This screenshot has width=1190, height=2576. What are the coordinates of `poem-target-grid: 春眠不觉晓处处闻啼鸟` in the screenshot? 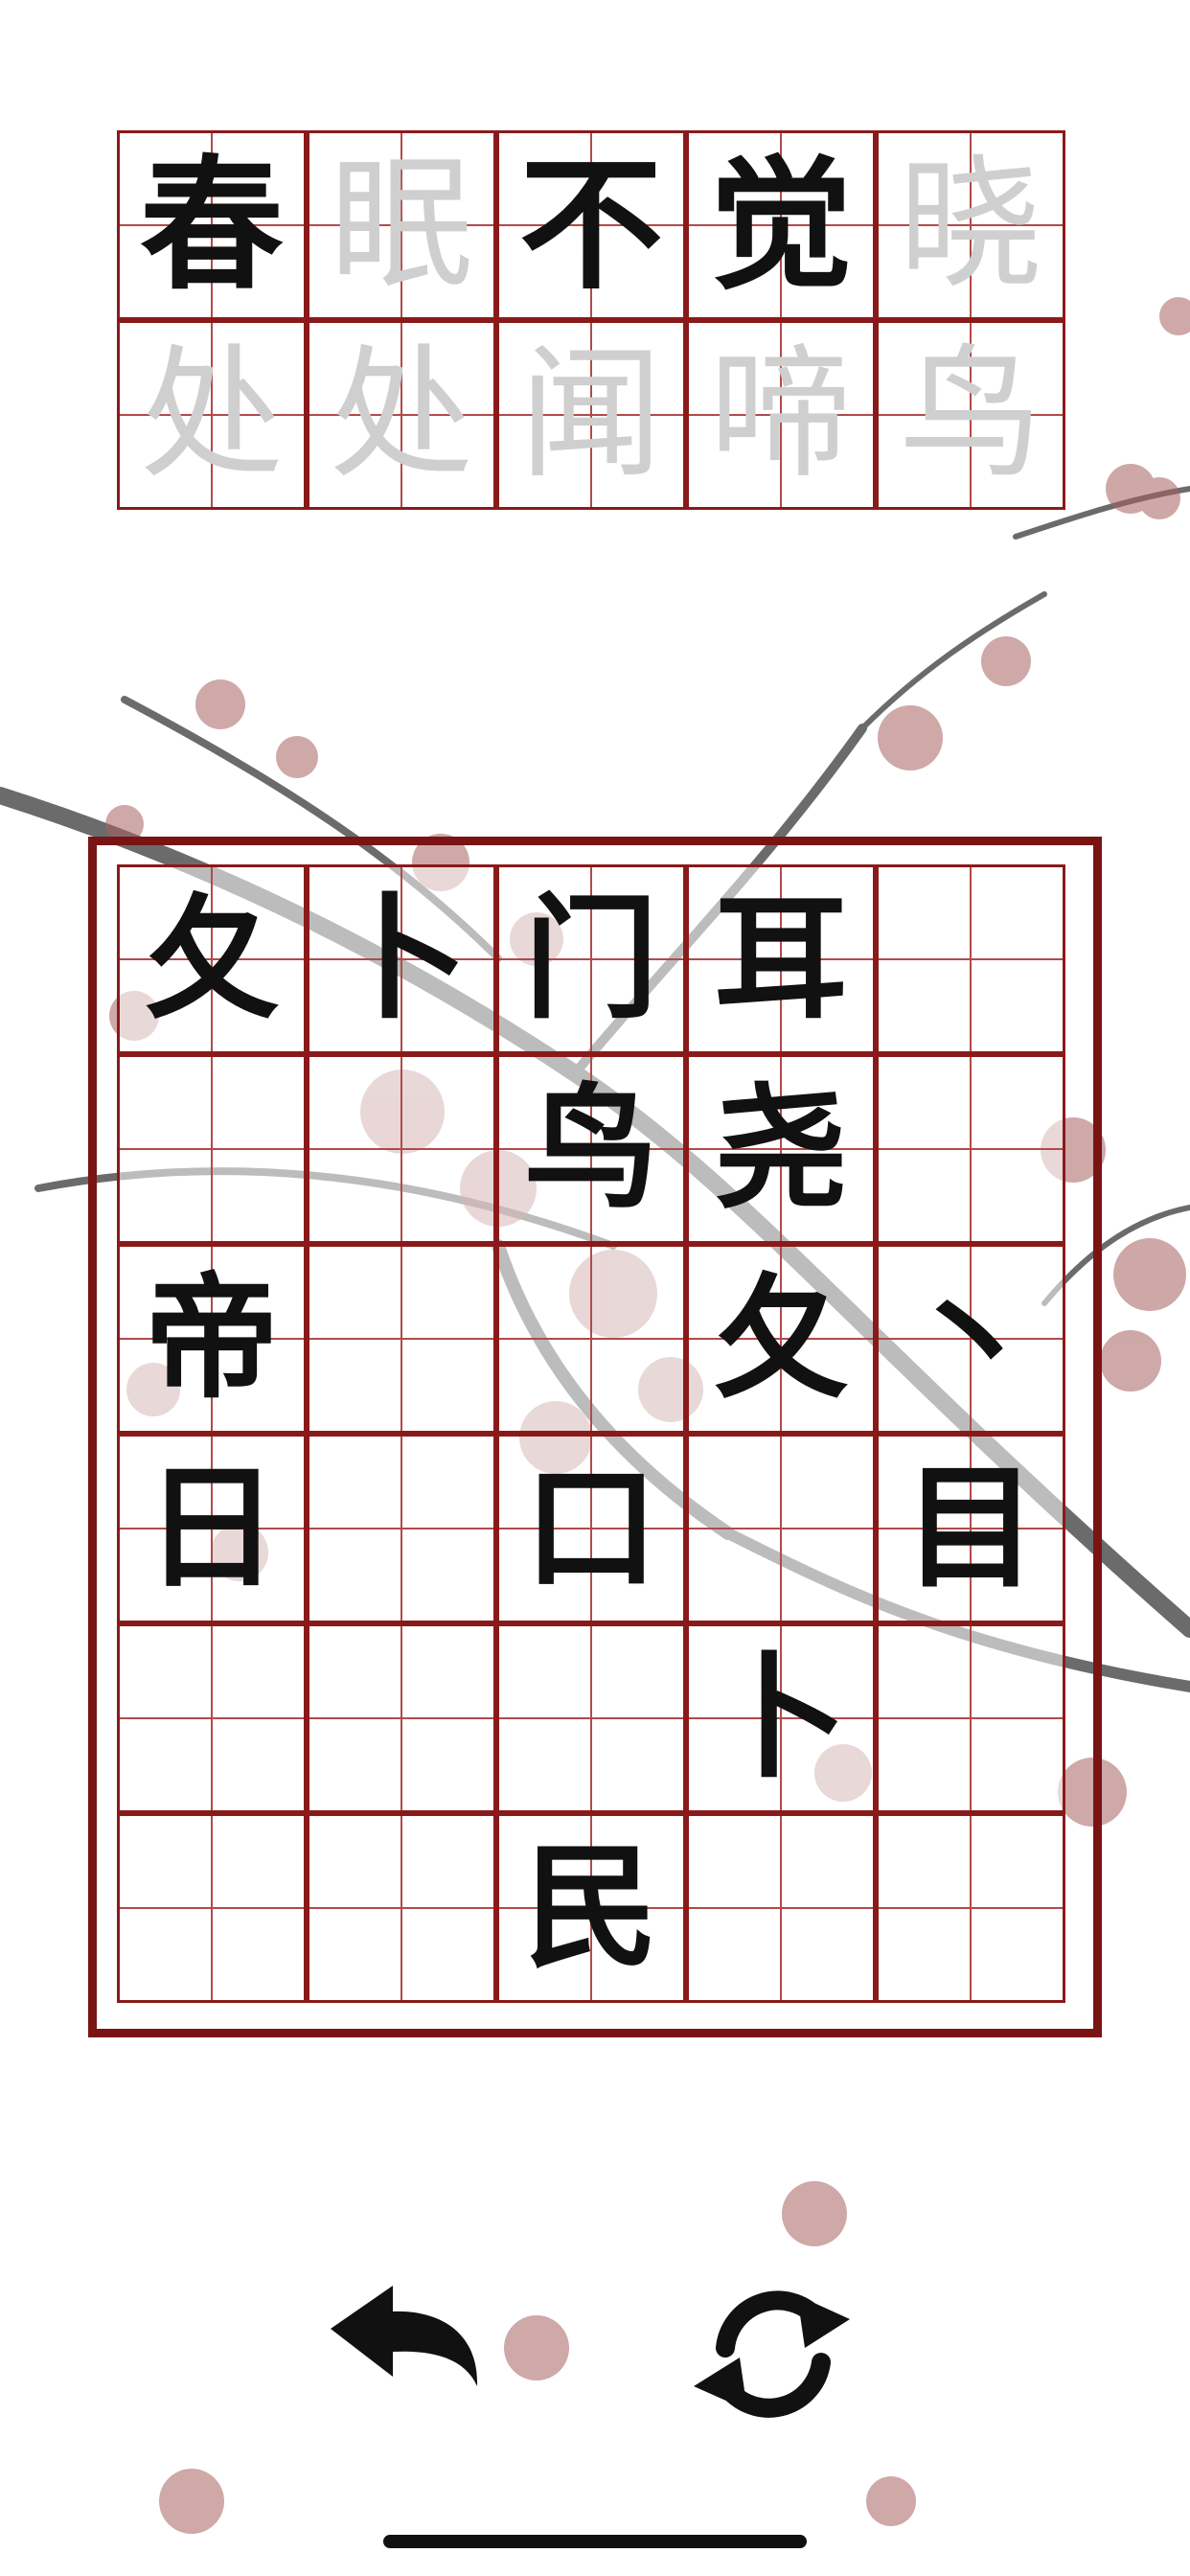 It's located at (591, 320).